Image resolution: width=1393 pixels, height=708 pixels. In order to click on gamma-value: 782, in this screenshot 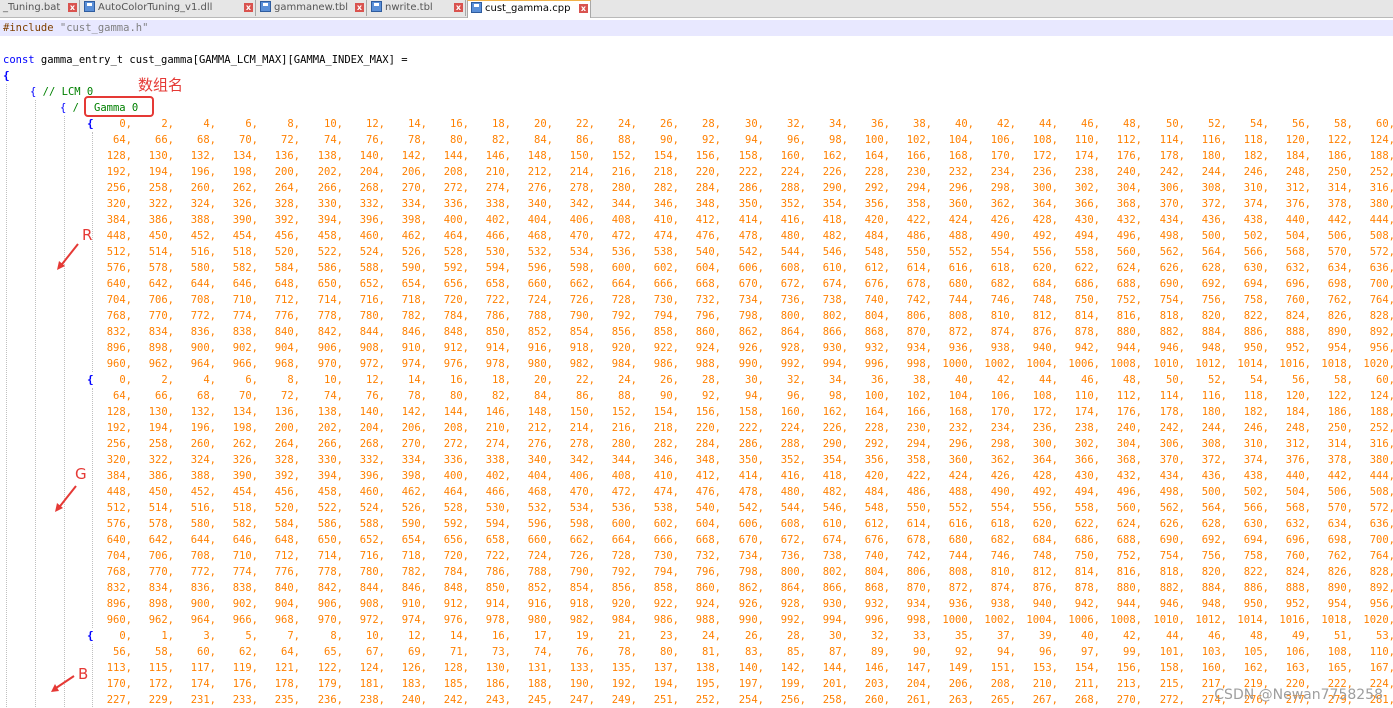, I will do `click(414, 572)`.